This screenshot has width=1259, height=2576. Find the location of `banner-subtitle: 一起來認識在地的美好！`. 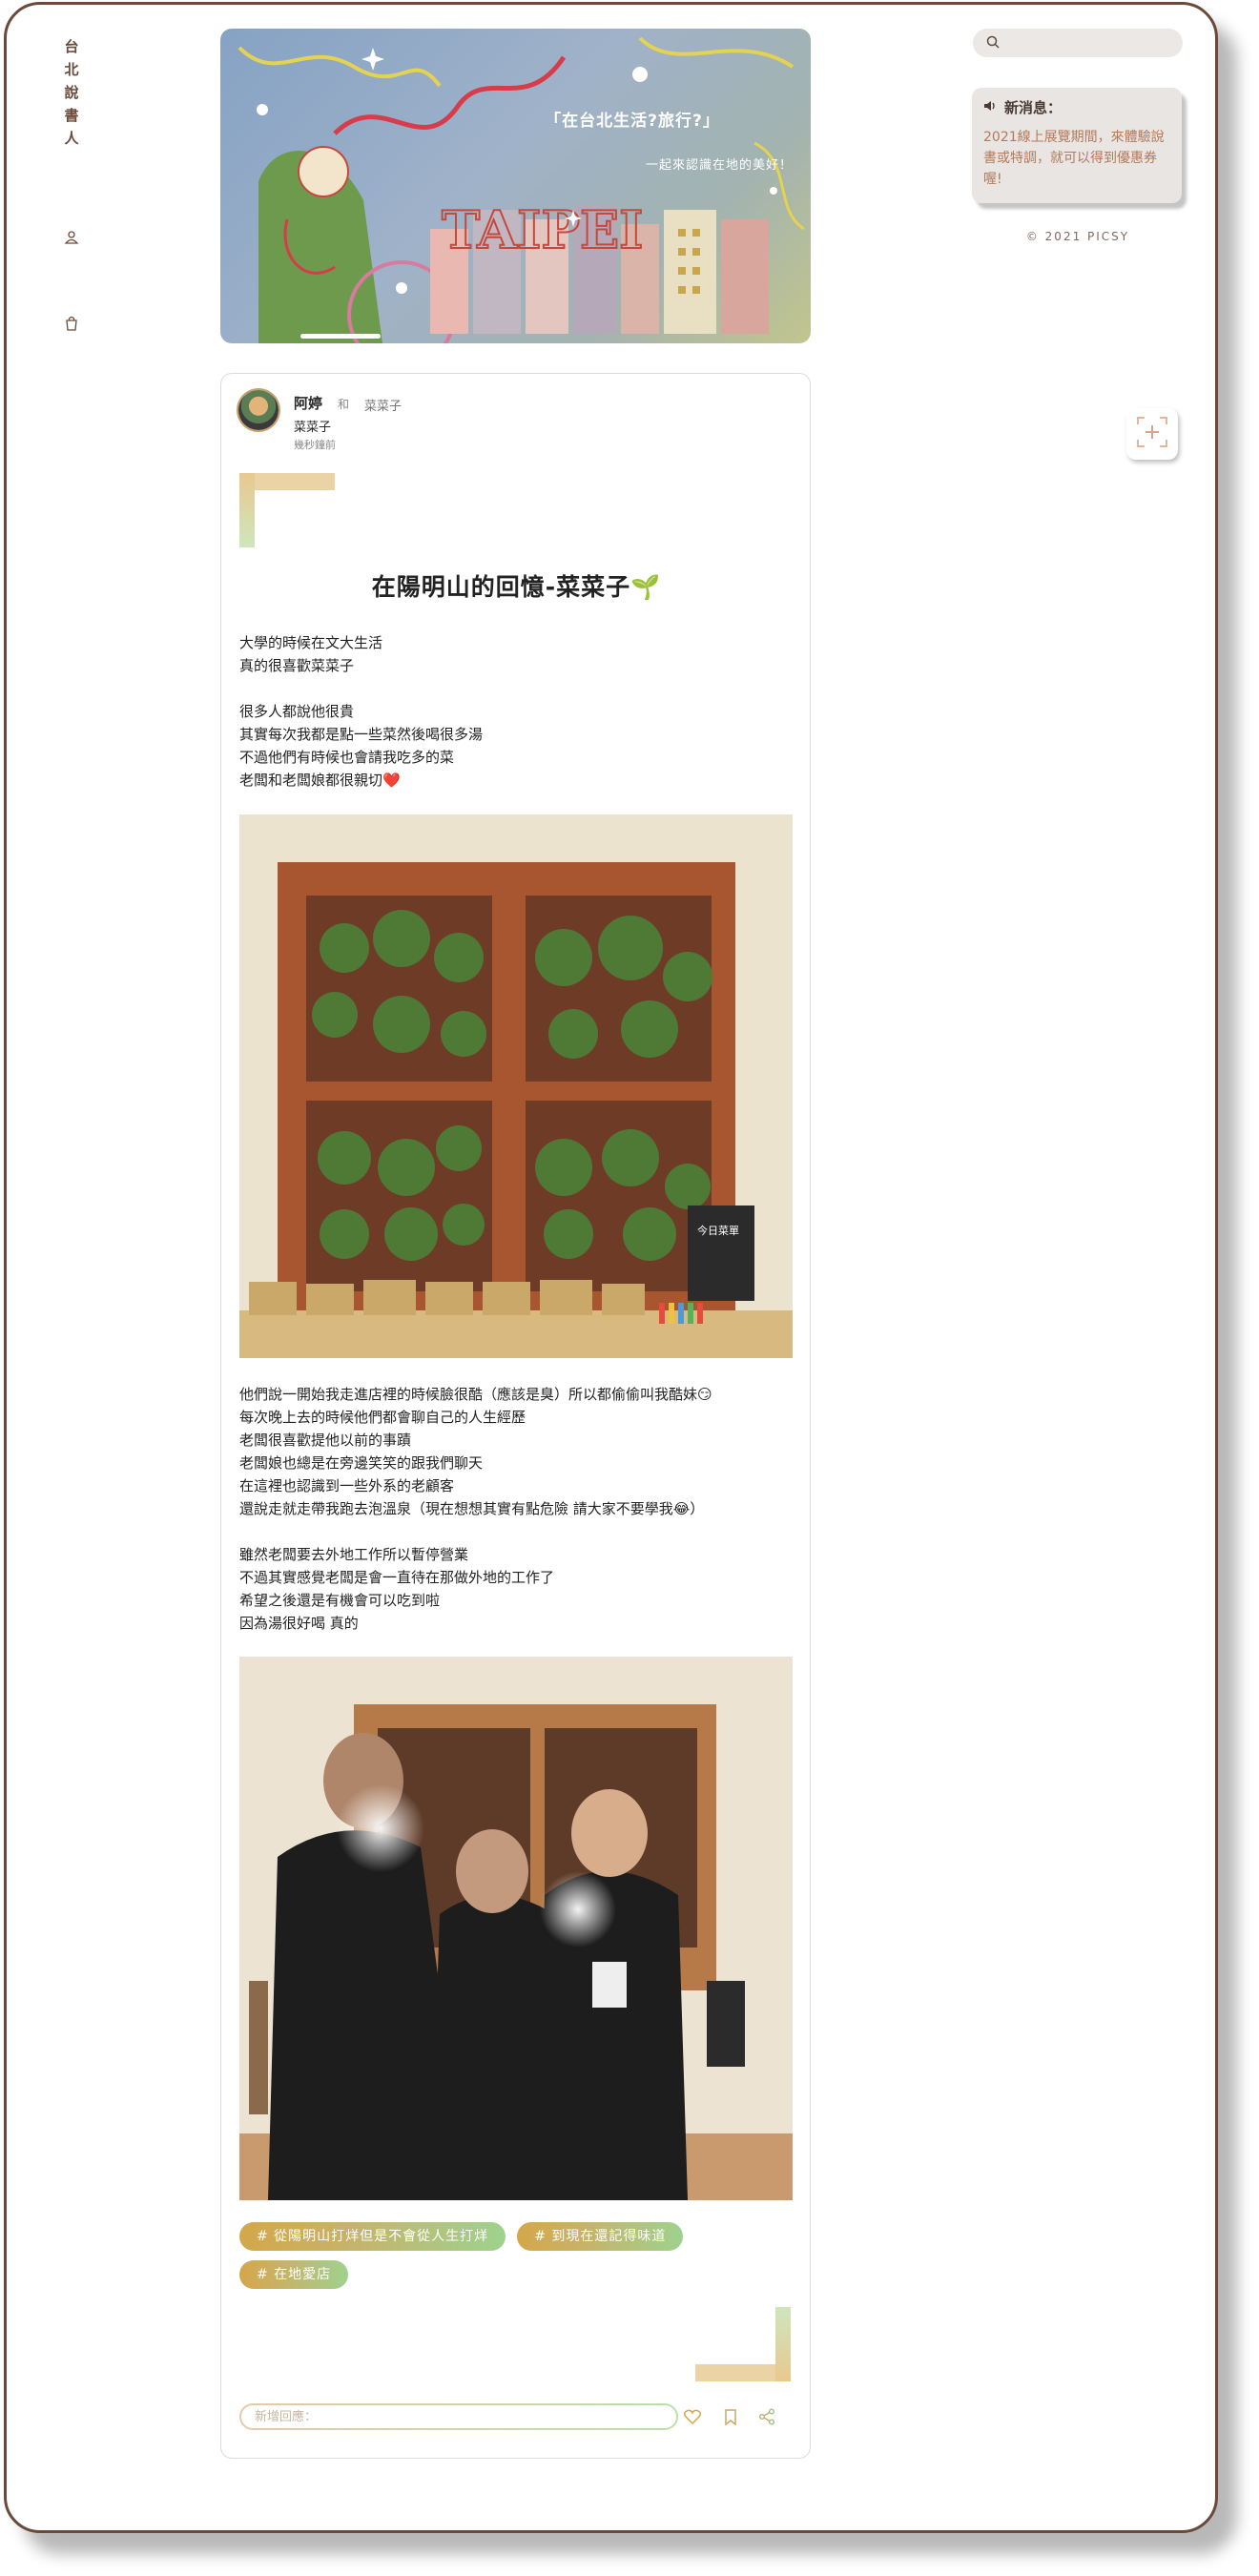

banner-subtitle: 一起來認識在地的美好！ is located at coordinates (719, 165).